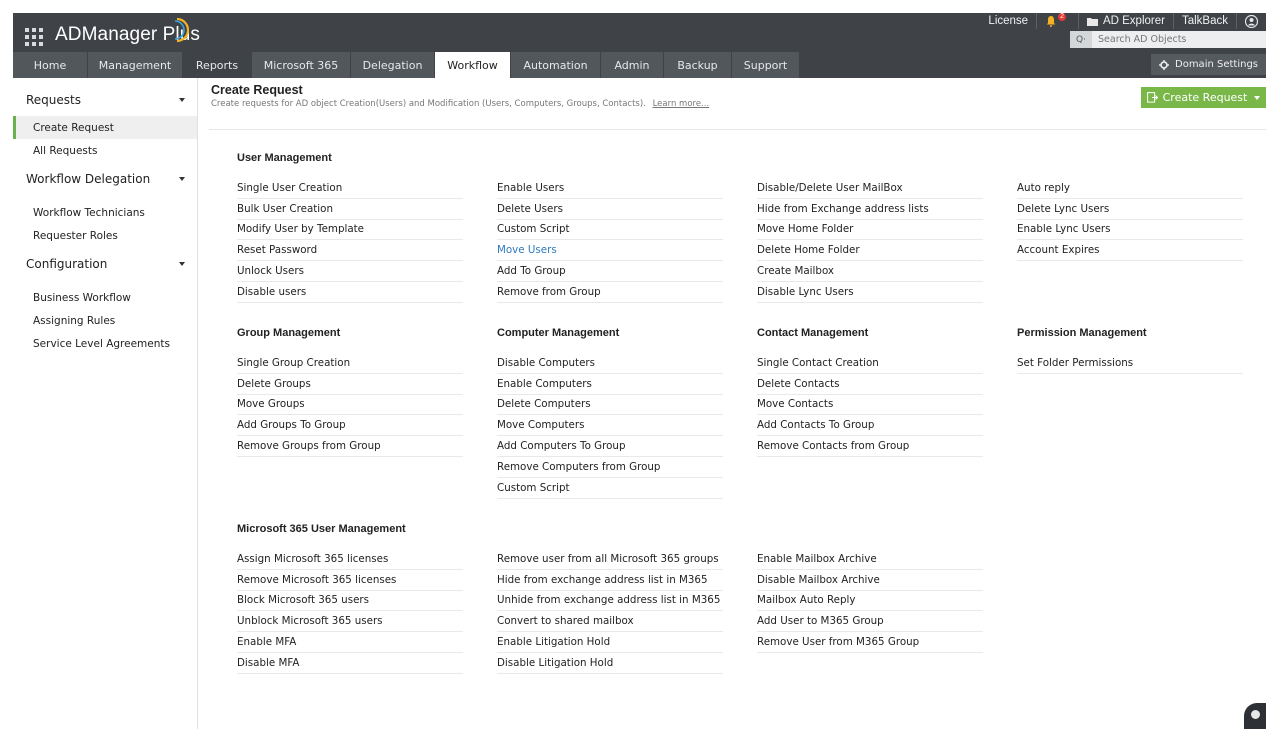 The image size is (1266, 729). I want to click on action-link: Single Group Creation, so click(350, 363).